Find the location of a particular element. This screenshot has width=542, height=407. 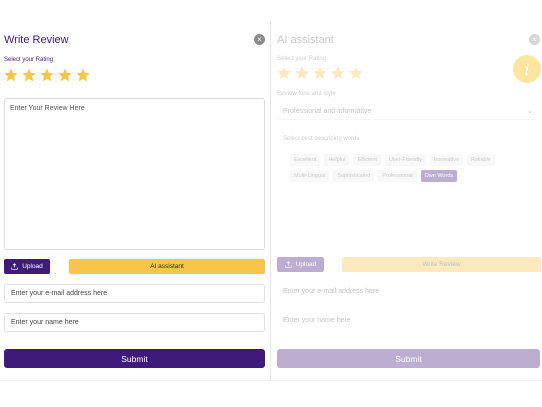

word-chip: Multi-Lingual is located at coordinates (310, 176).